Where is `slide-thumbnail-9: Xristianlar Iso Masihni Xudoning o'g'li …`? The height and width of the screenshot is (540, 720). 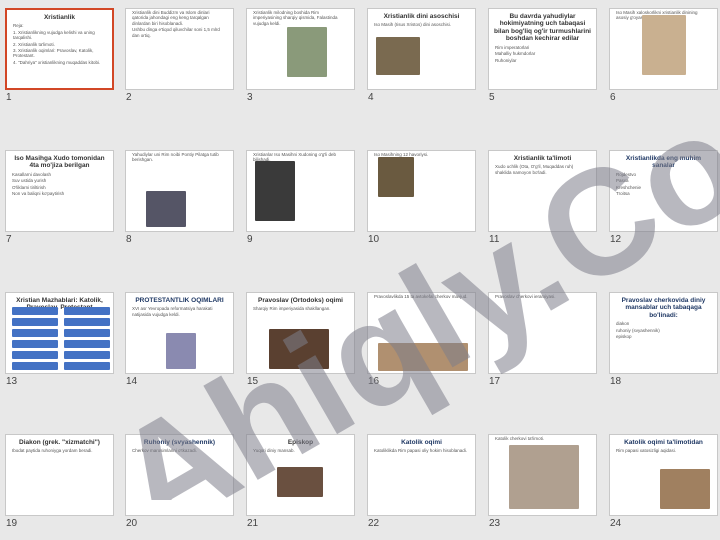 slide-thumbnail-9: Xristianlar Iso Masihni Xudoning o'g'li … is located at coordinates (298, 197).